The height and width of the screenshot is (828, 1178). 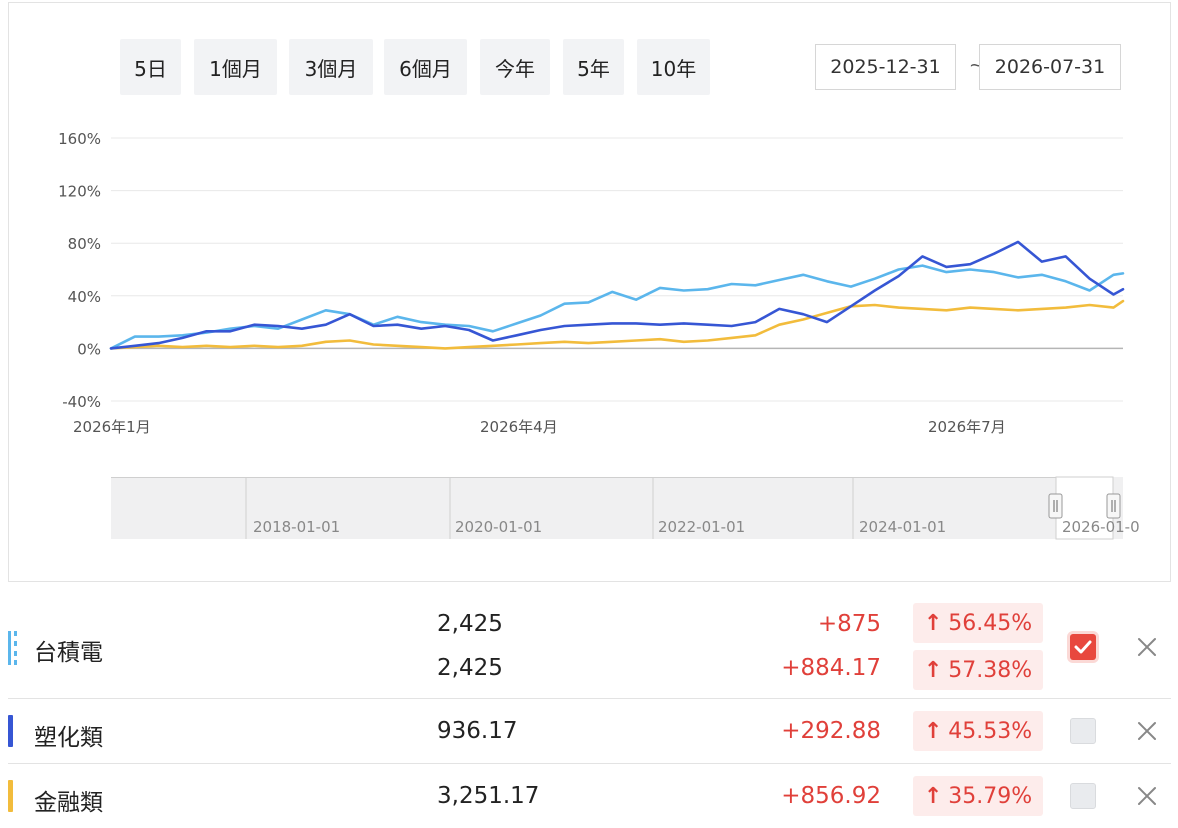 I want to click on navigator-label: 2018-01-01, so click(x=296, y=527).